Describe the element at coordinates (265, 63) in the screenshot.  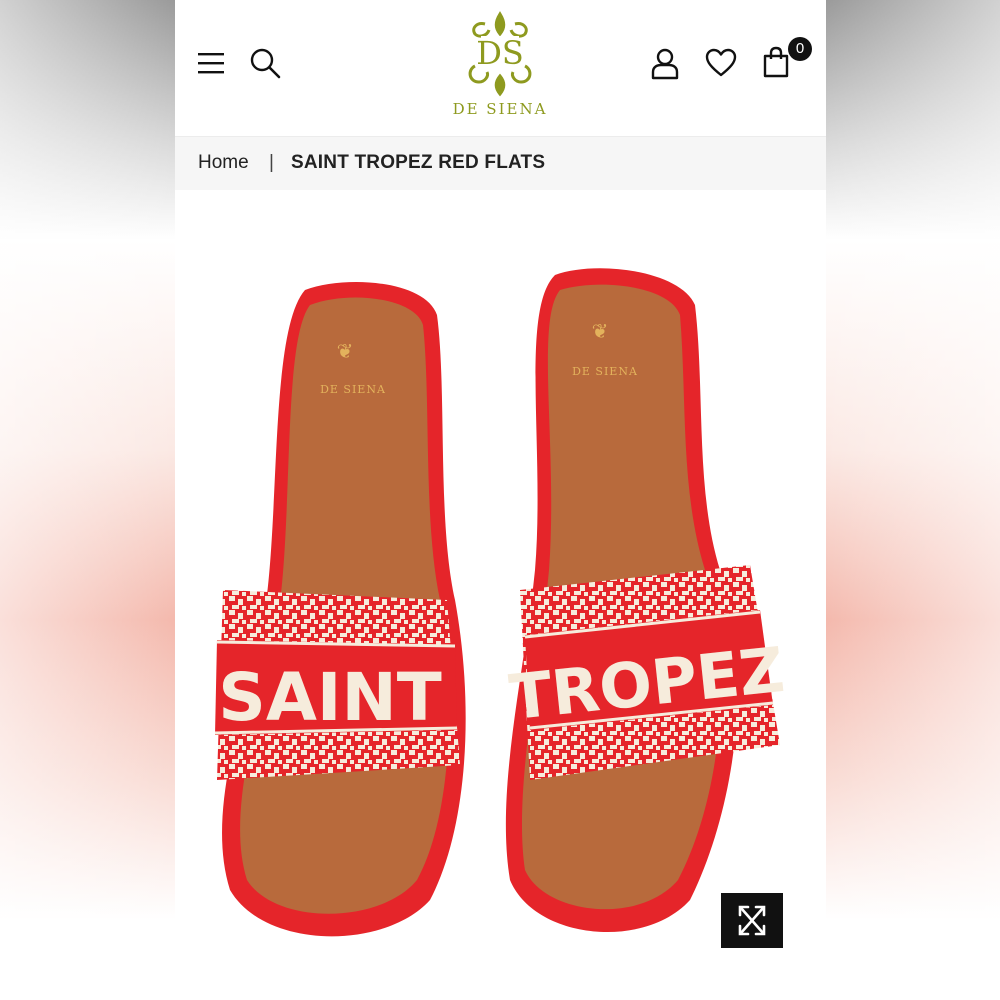
I see `search-icon` at that location.